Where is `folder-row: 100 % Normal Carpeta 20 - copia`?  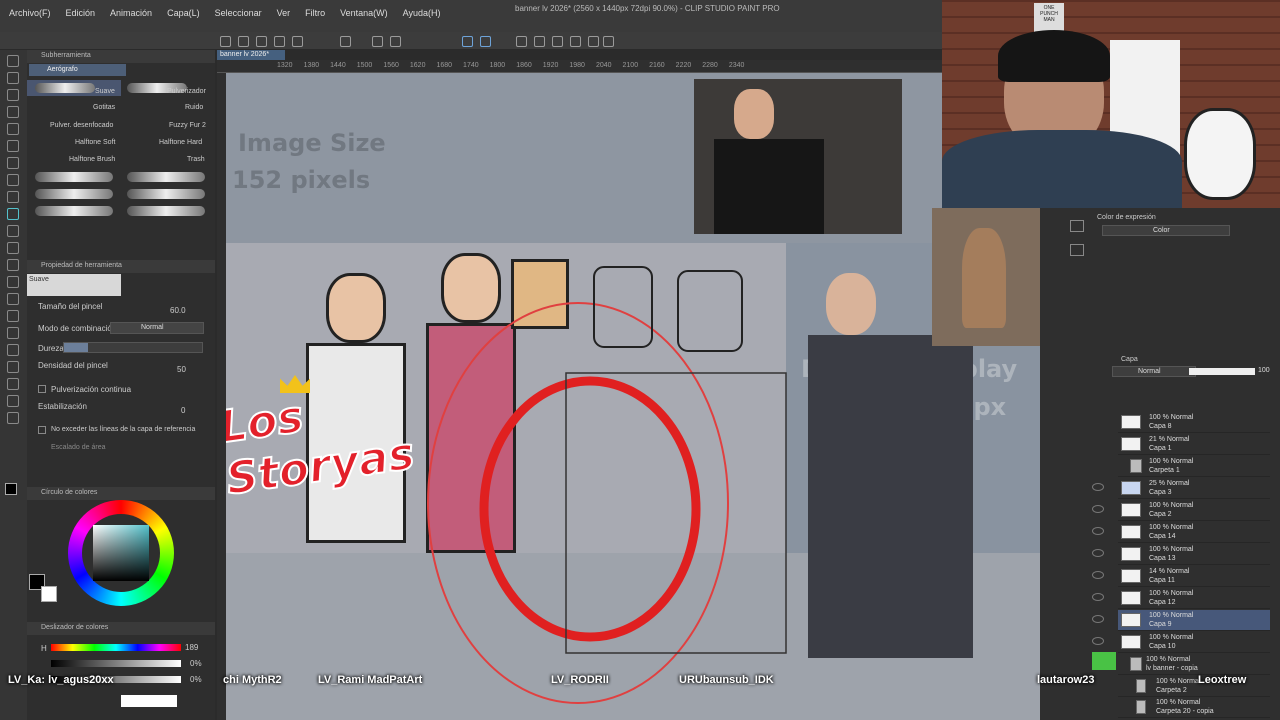
folder-row: 100 % Normal Carpeta 20 - copia is located at coordinates (1194, 707).